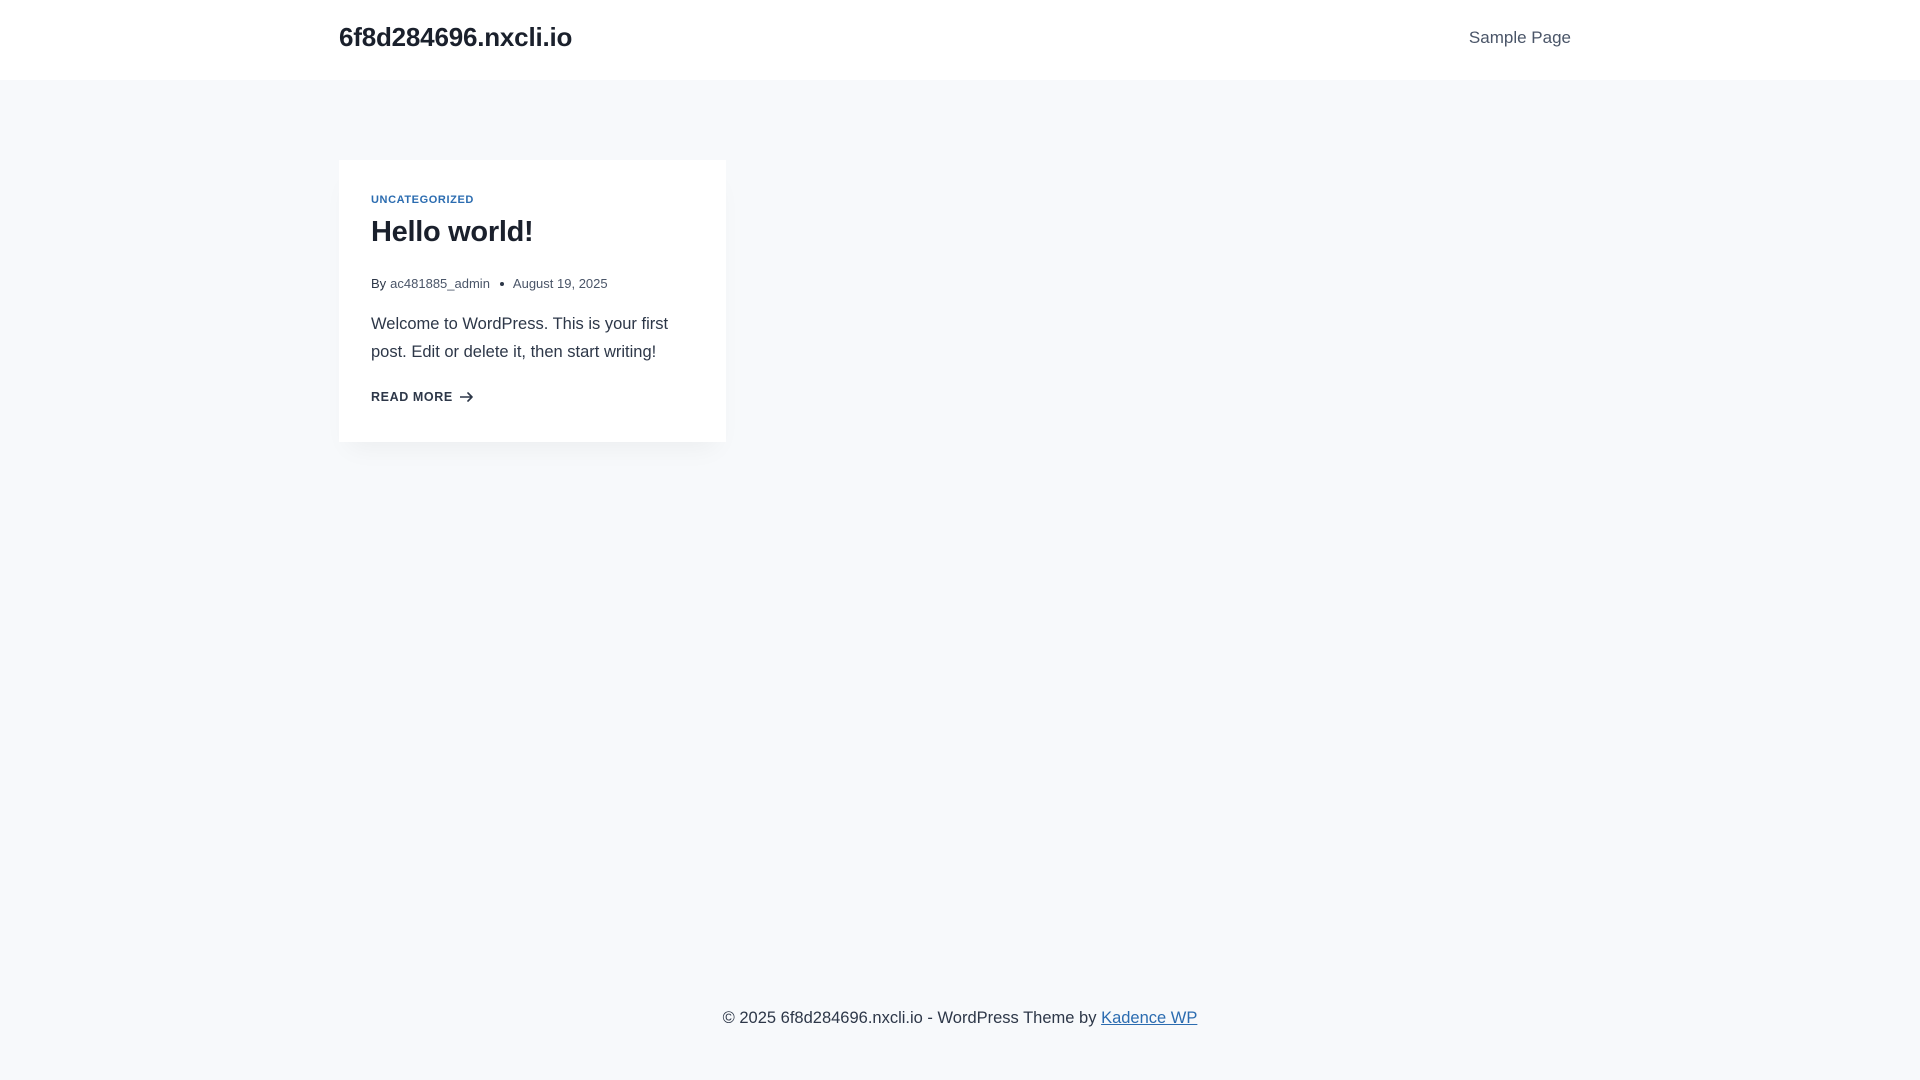 The width and height of the screenshot is (1920, 1080). What do you see at coordinates (412, 397) in the screenshot?
I see `read-more-label: READ MORE` at bounding box center [412, 397].